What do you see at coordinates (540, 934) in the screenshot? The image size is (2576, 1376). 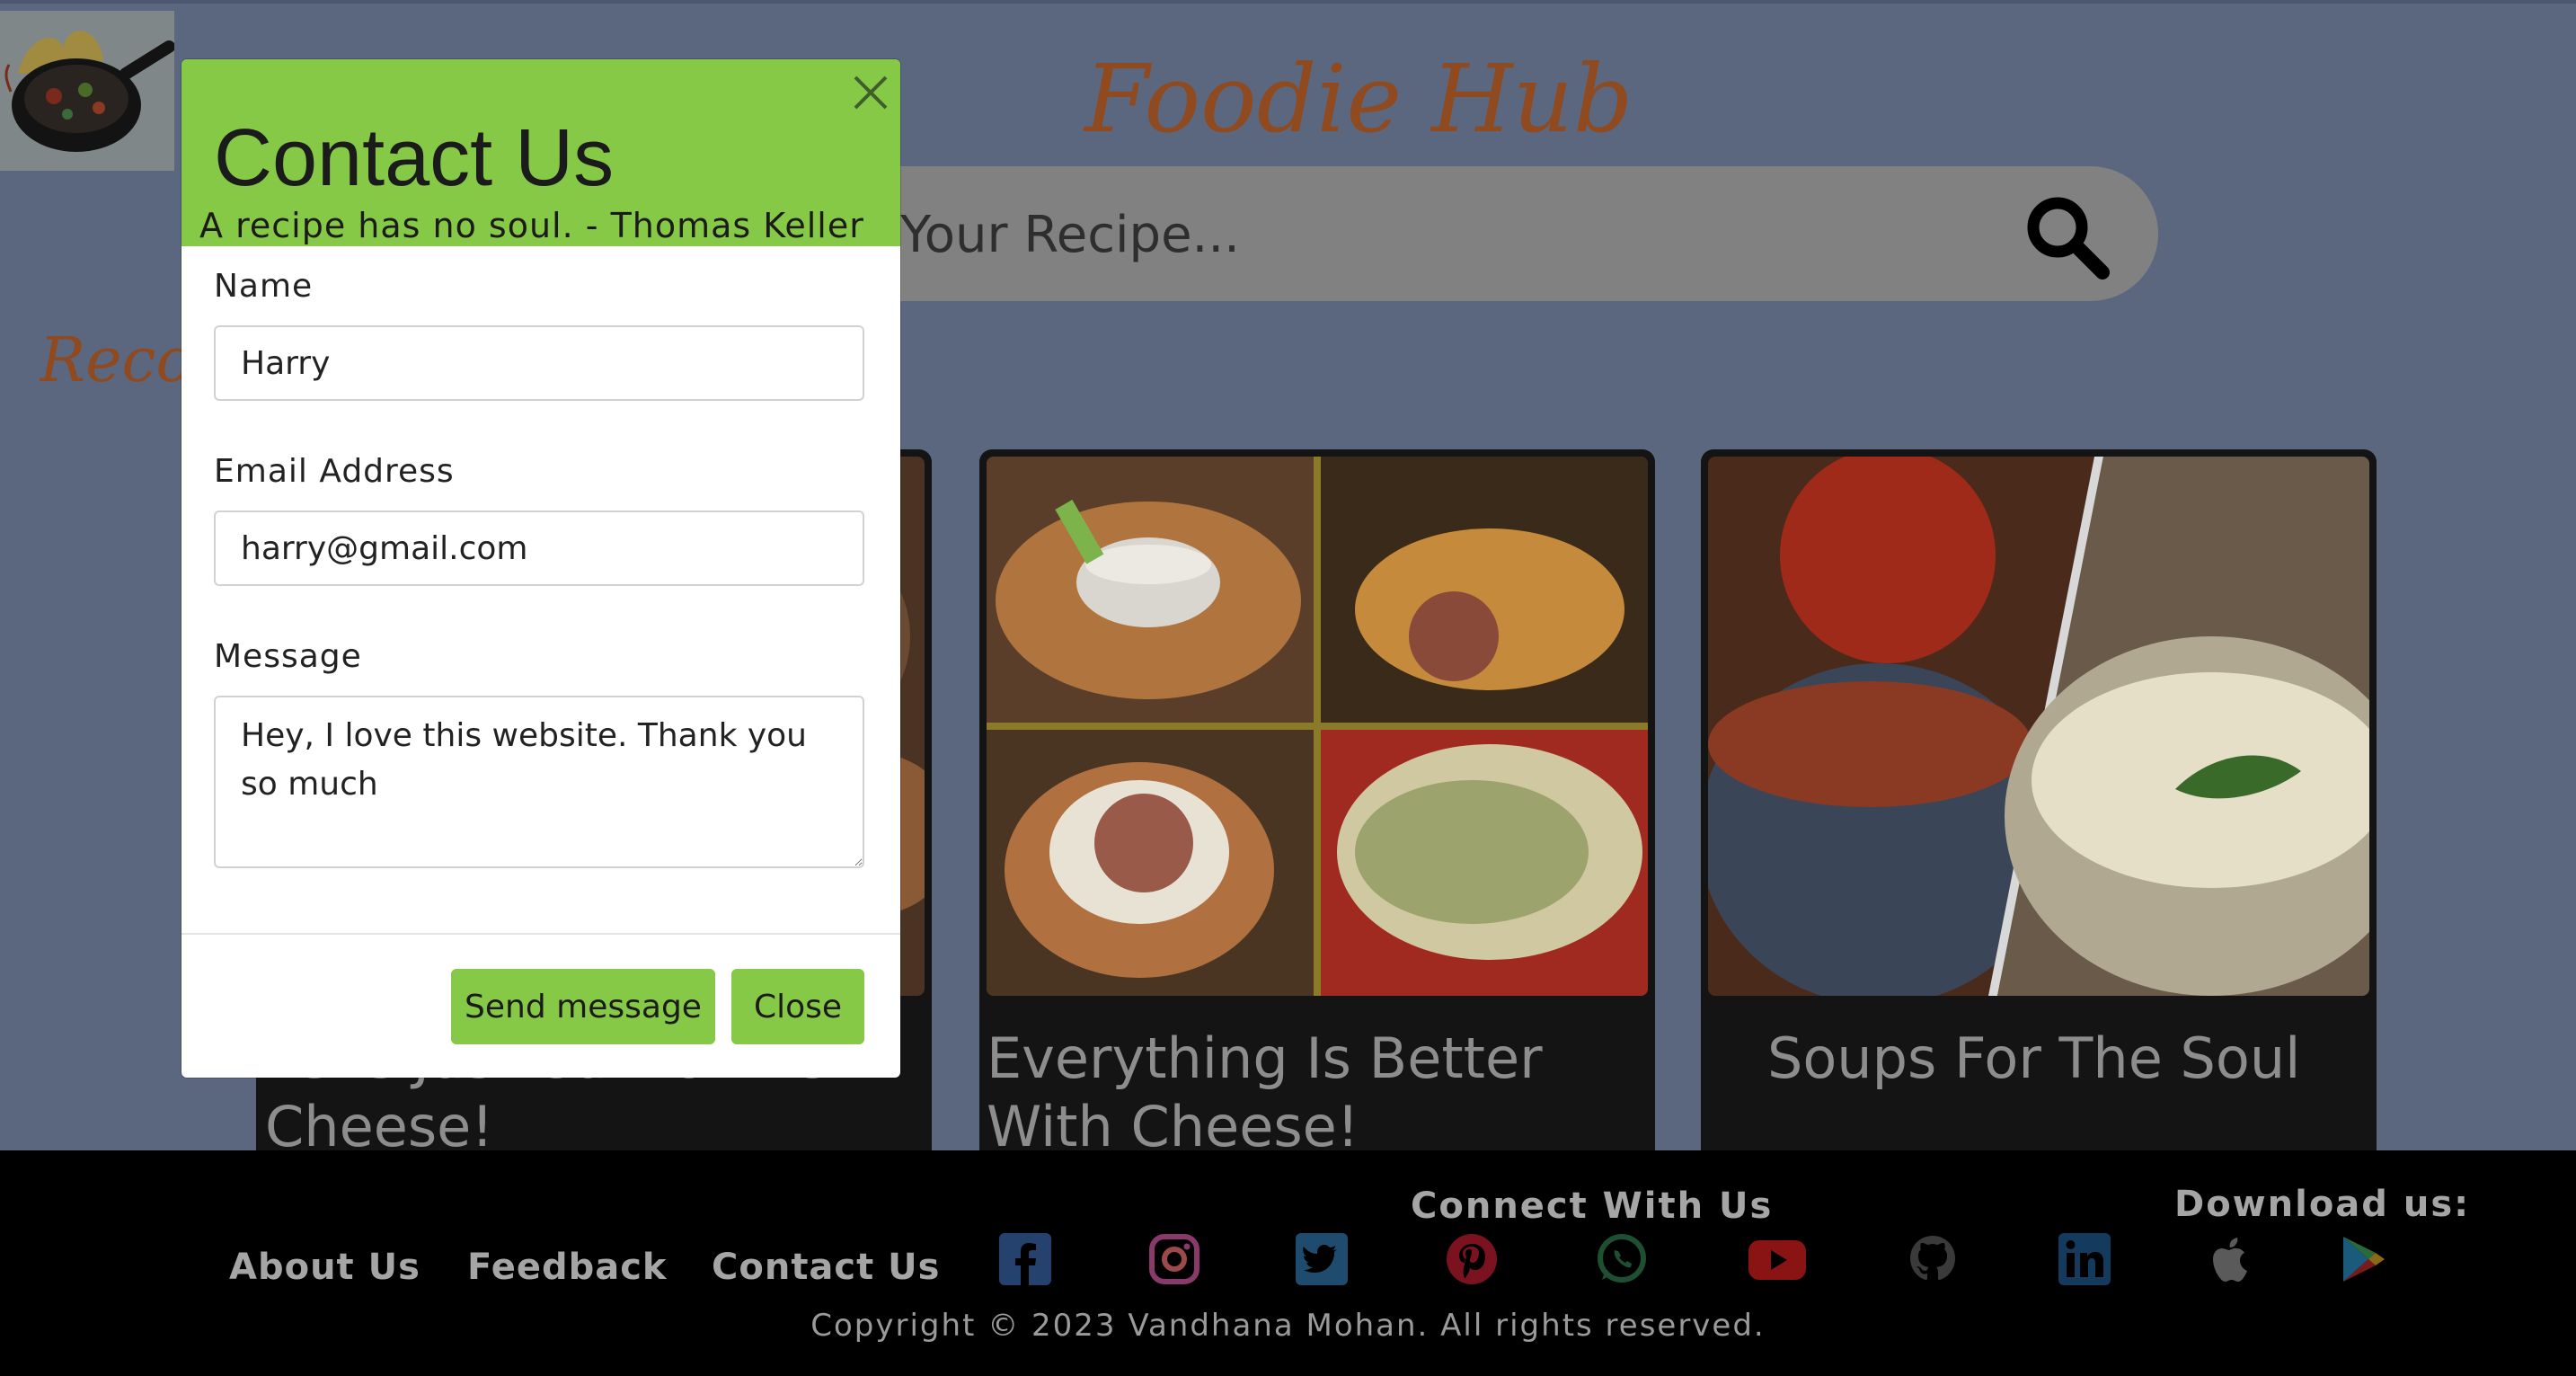 I see `modal-footer-divider` at bounding box center [540, 934].